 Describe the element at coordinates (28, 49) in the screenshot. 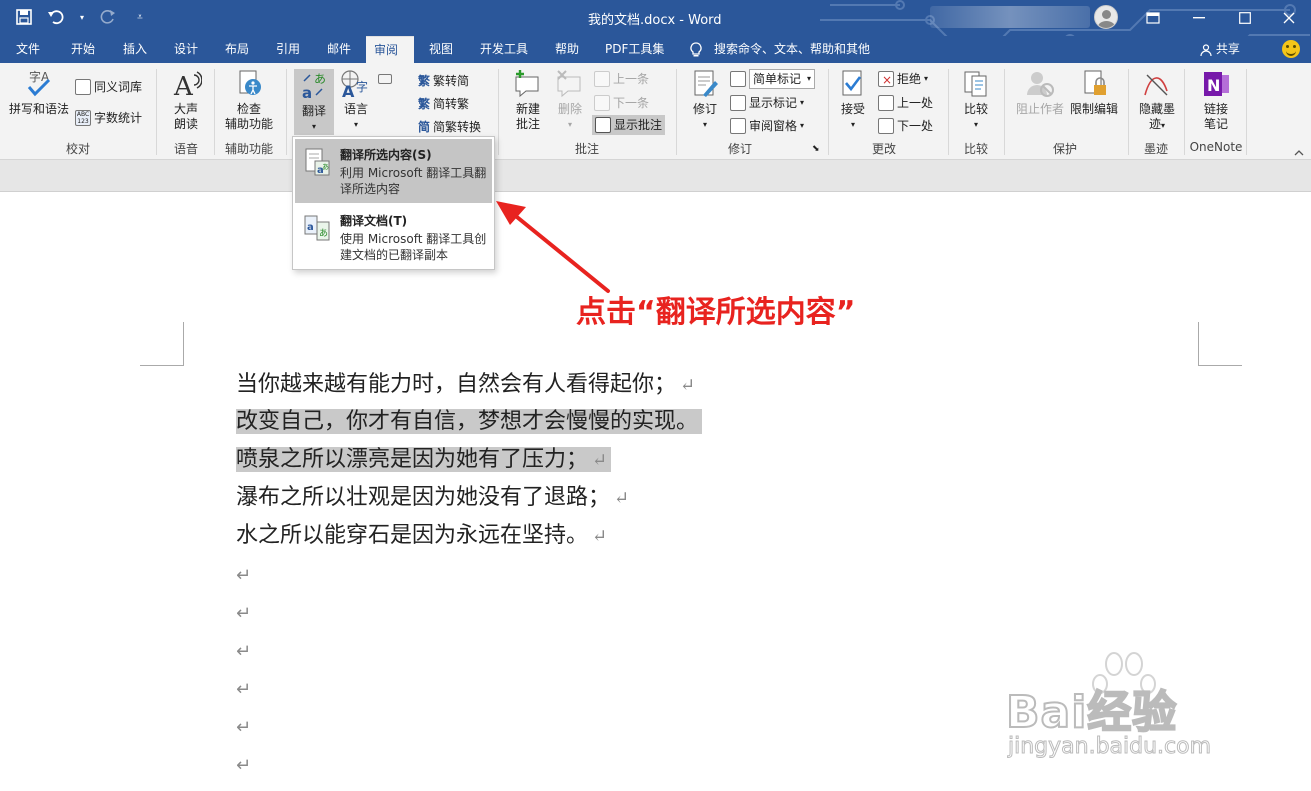

I see `tab-file: 文件` at that location.